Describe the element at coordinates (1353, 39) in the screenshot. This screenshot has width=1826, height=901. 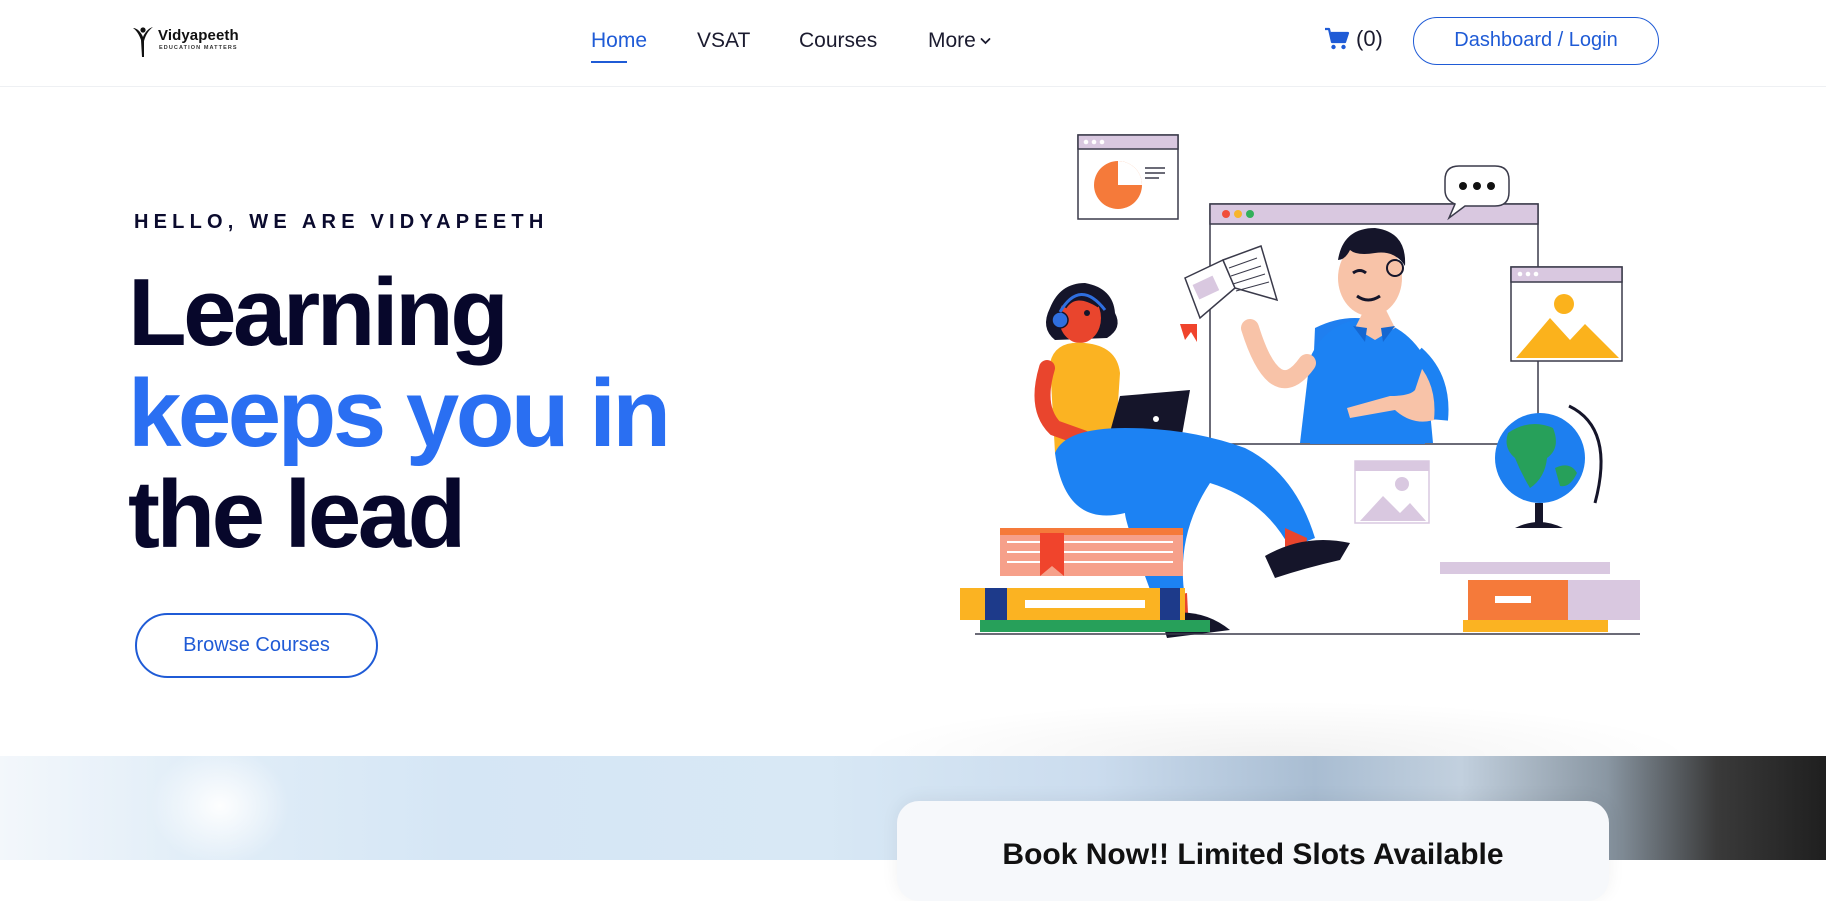
I see `cart-link: (0)` at that location.